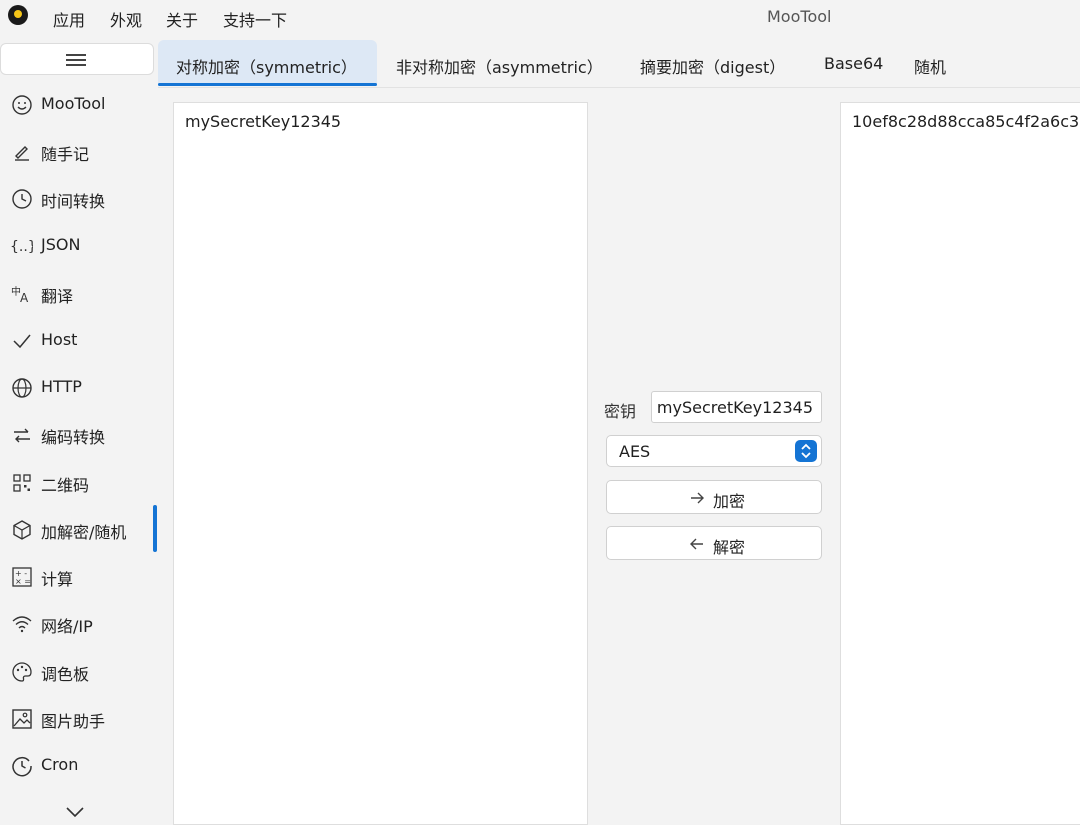 This screenshot has height=825, width=1080. Describe the element at coordinates (59, 339) in the screenshot. I see `sidebar-item-label: Host` at that location.